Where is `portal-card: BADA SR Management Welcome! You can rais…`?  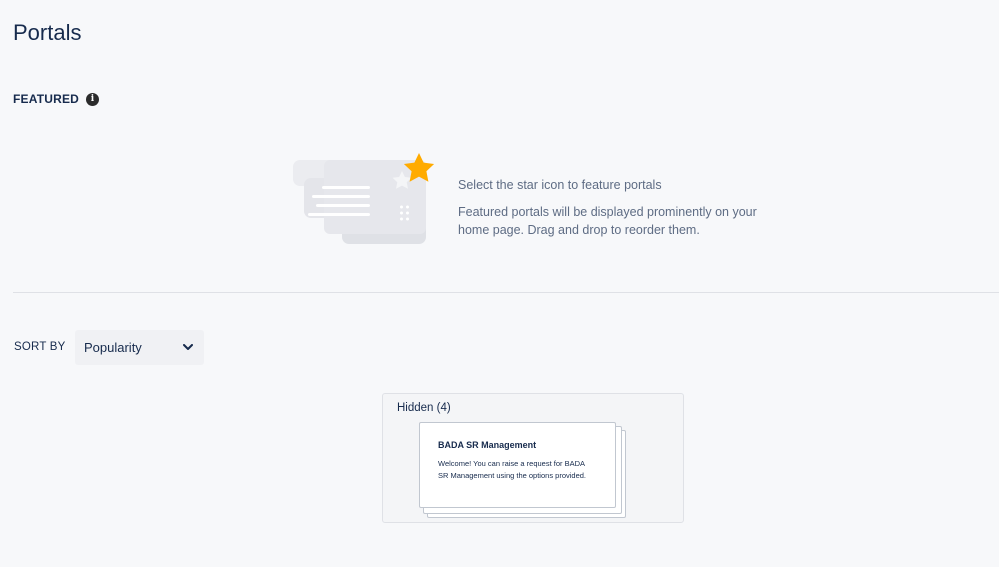 portal-card: BADA SR Management Welcome! You can rais… is located at coordinates (517, 465).